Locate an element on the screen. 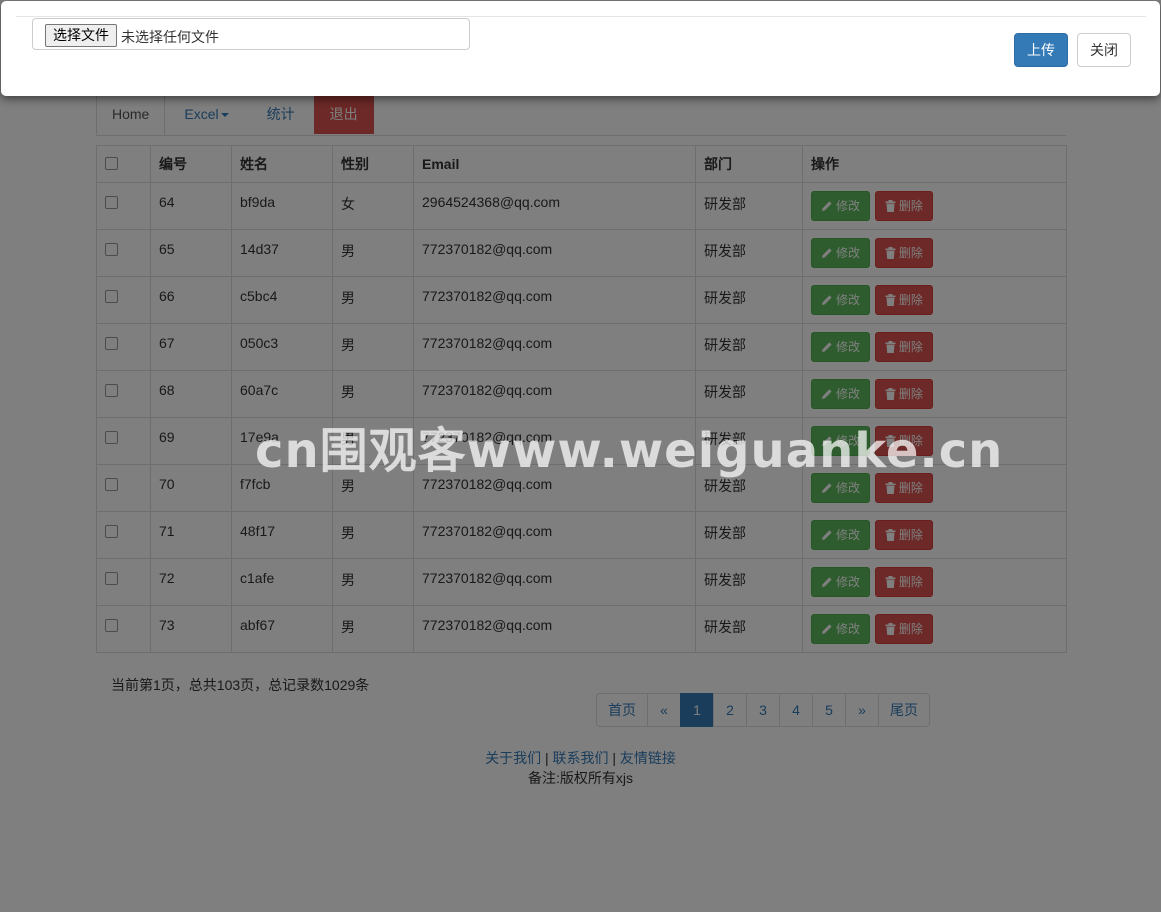 This screenshot has width=1161, height=912. choose-file-button: 选择文件 is located at coordinates (81, 35).